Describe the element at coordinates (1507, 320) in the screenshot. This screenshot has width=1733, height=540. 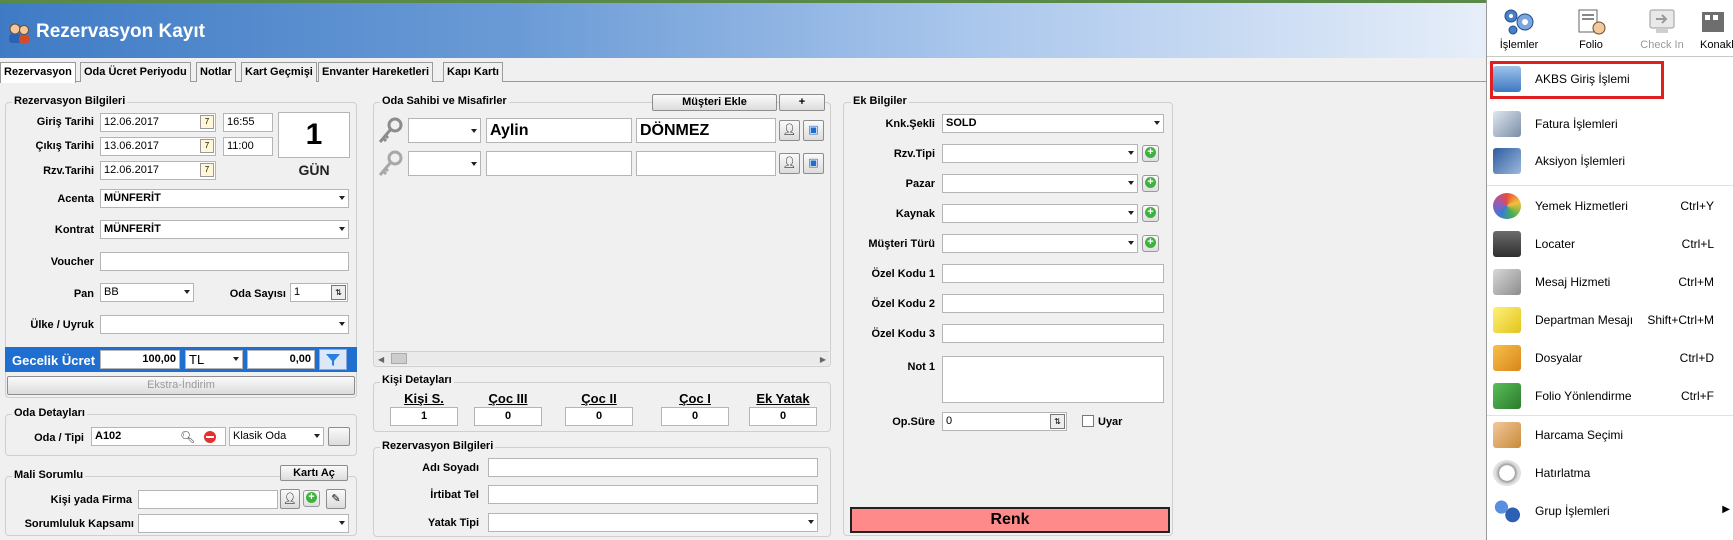
I see `note-icon` at that location.